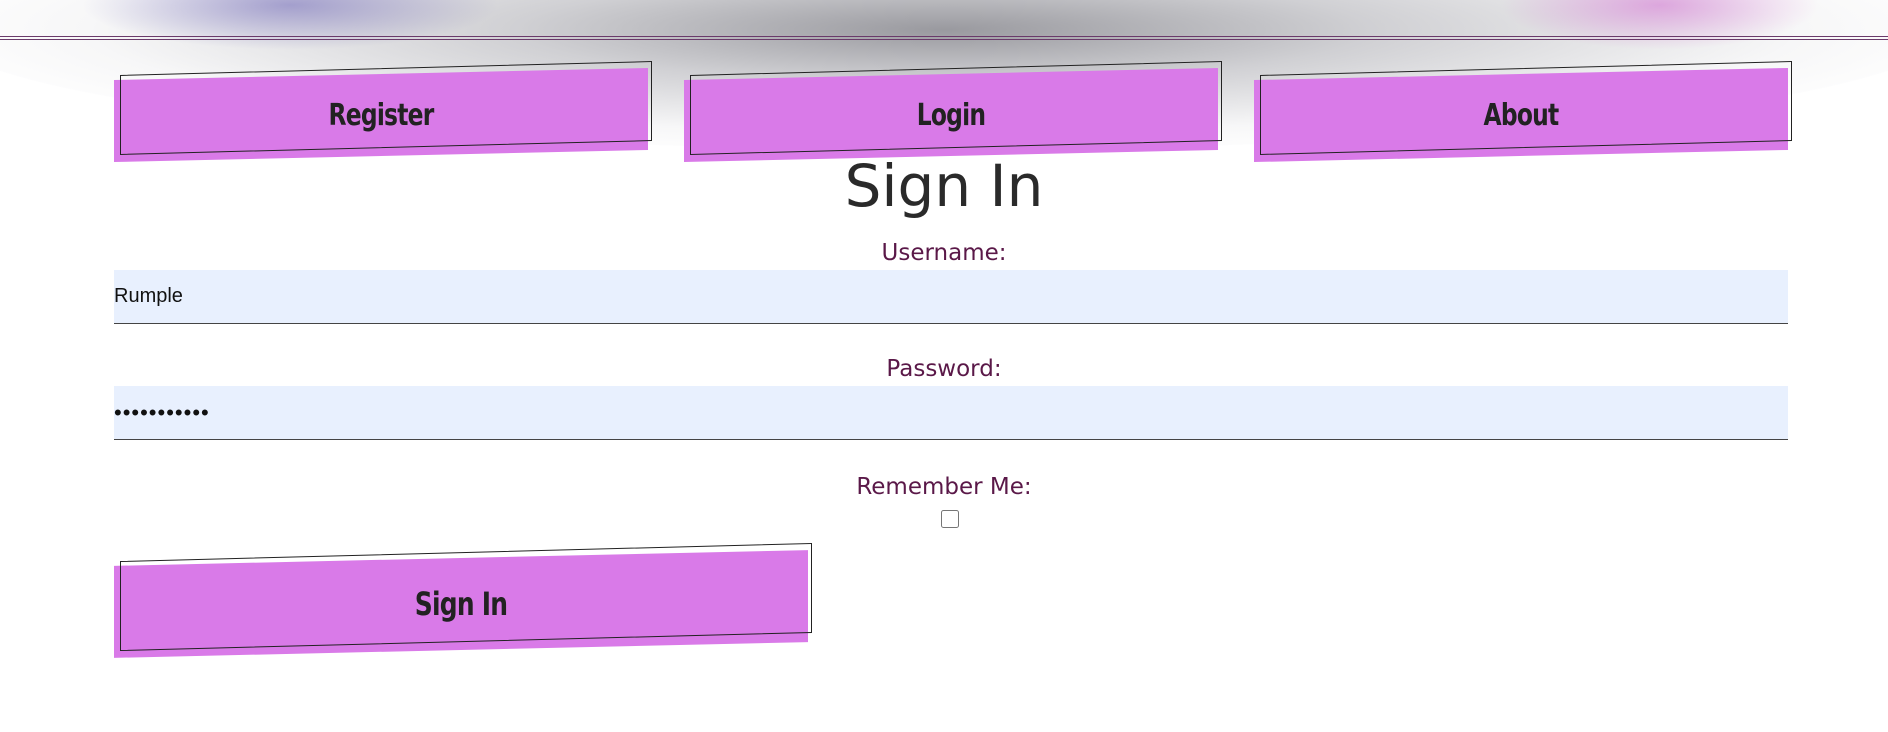  Describe the element at coordinates (944, 369) in the screenshot. I see `password-label: Password:` at that location.